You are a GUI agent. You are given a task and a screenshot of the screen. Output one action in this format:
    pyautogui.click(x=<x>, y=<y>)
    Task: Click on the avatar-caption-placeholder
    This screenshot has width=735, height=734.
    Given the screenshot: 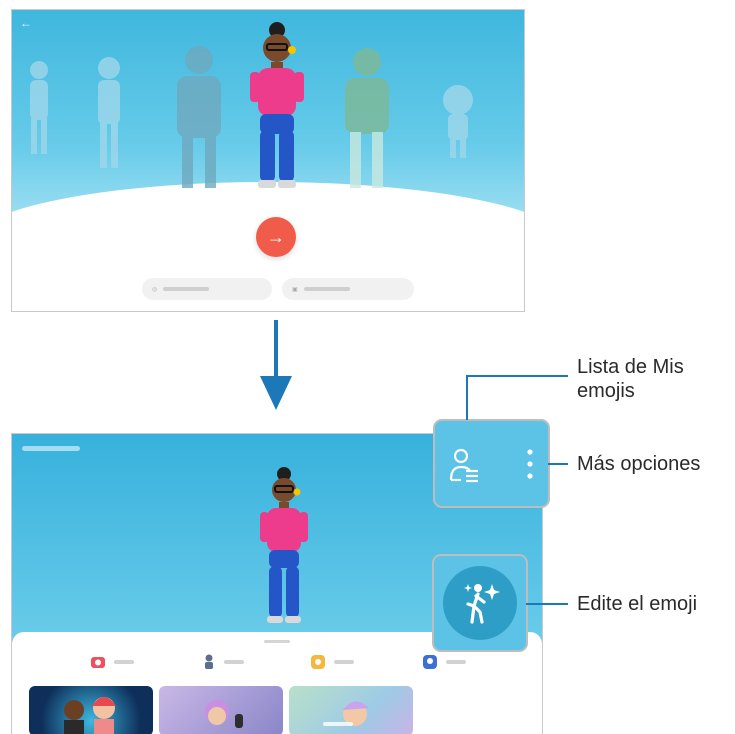 What is the action you would take?
    pyautogui.click(x=267, y=200)
    